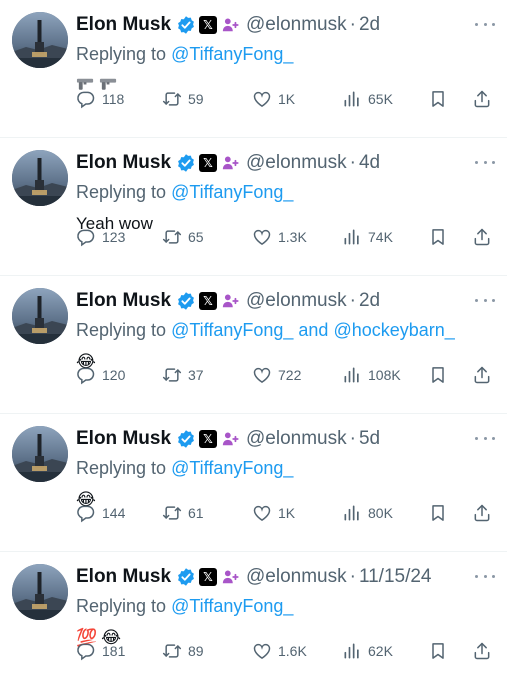 Image resolution: width=507 pixels, height=680 pixels. I want to click on like-button: 1.3K, so click(279, 237).